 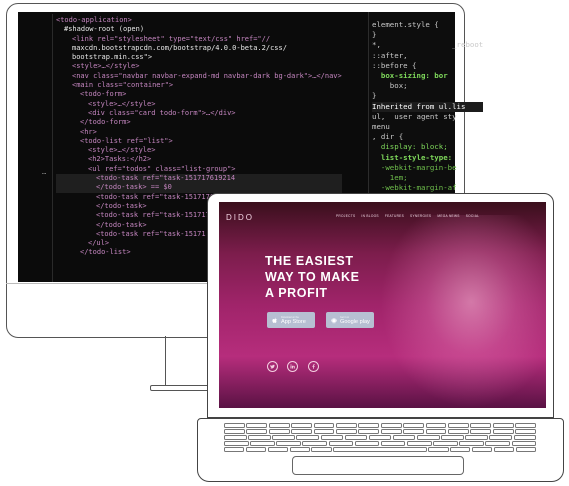 I want to click on style-line: box-sizing: bor, so click(x=410, y=76).